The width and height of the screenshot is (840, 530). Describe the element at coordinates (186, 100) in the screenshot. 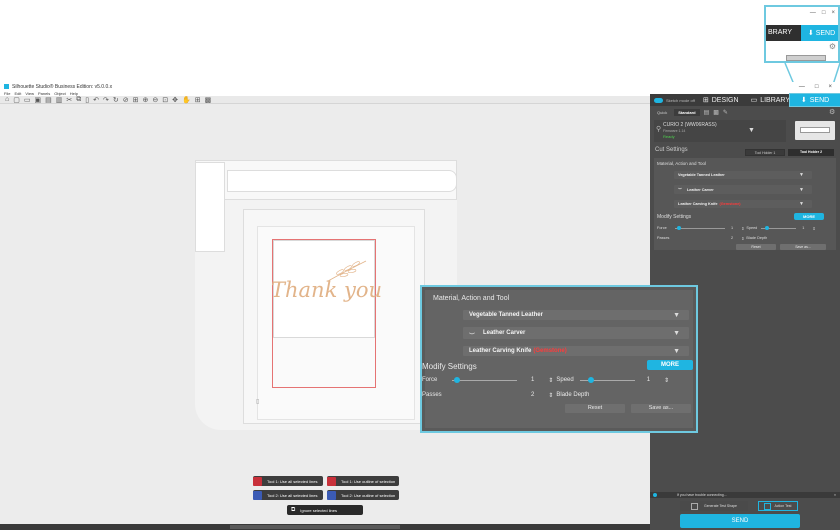

I see `hand-icon: ✋` at that location.